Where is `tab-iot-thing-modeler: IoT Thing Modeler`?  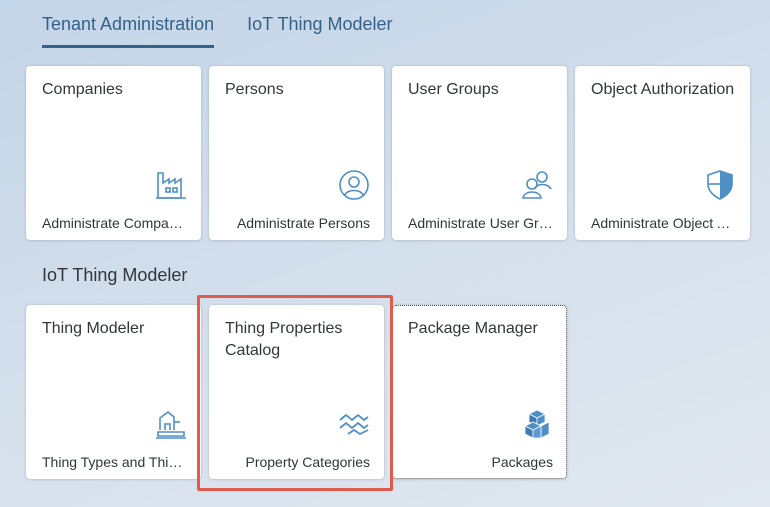 tab-iot-thing-modeler: IoT Thing Modeler is located at coordinates (319, 24).